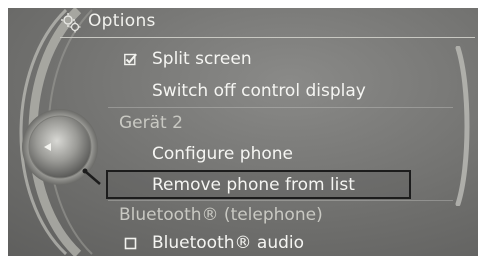 This screenshot has width=485, height=261. What do you see at coordinates (264, 59) in the screenshot?
I see `split-screen-option: Split screen` at bounding box center [264, 59].